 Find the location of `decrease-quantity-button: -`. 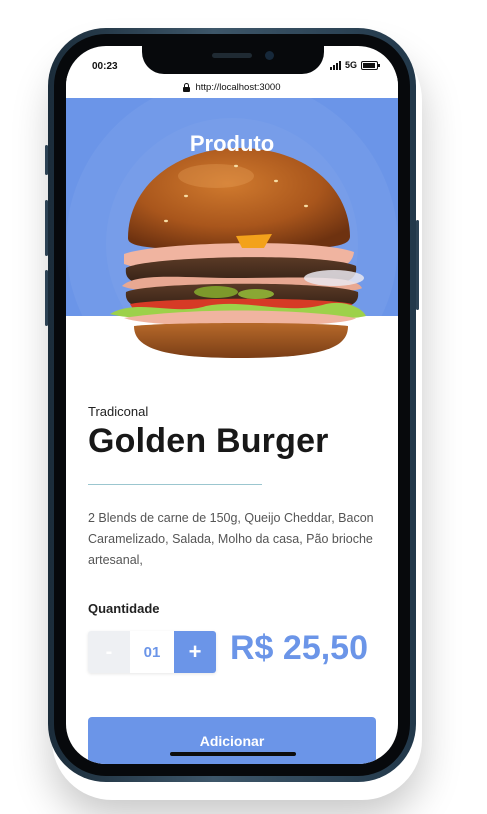

decrease-quantity-button: - is located at coordinates (109, 652).